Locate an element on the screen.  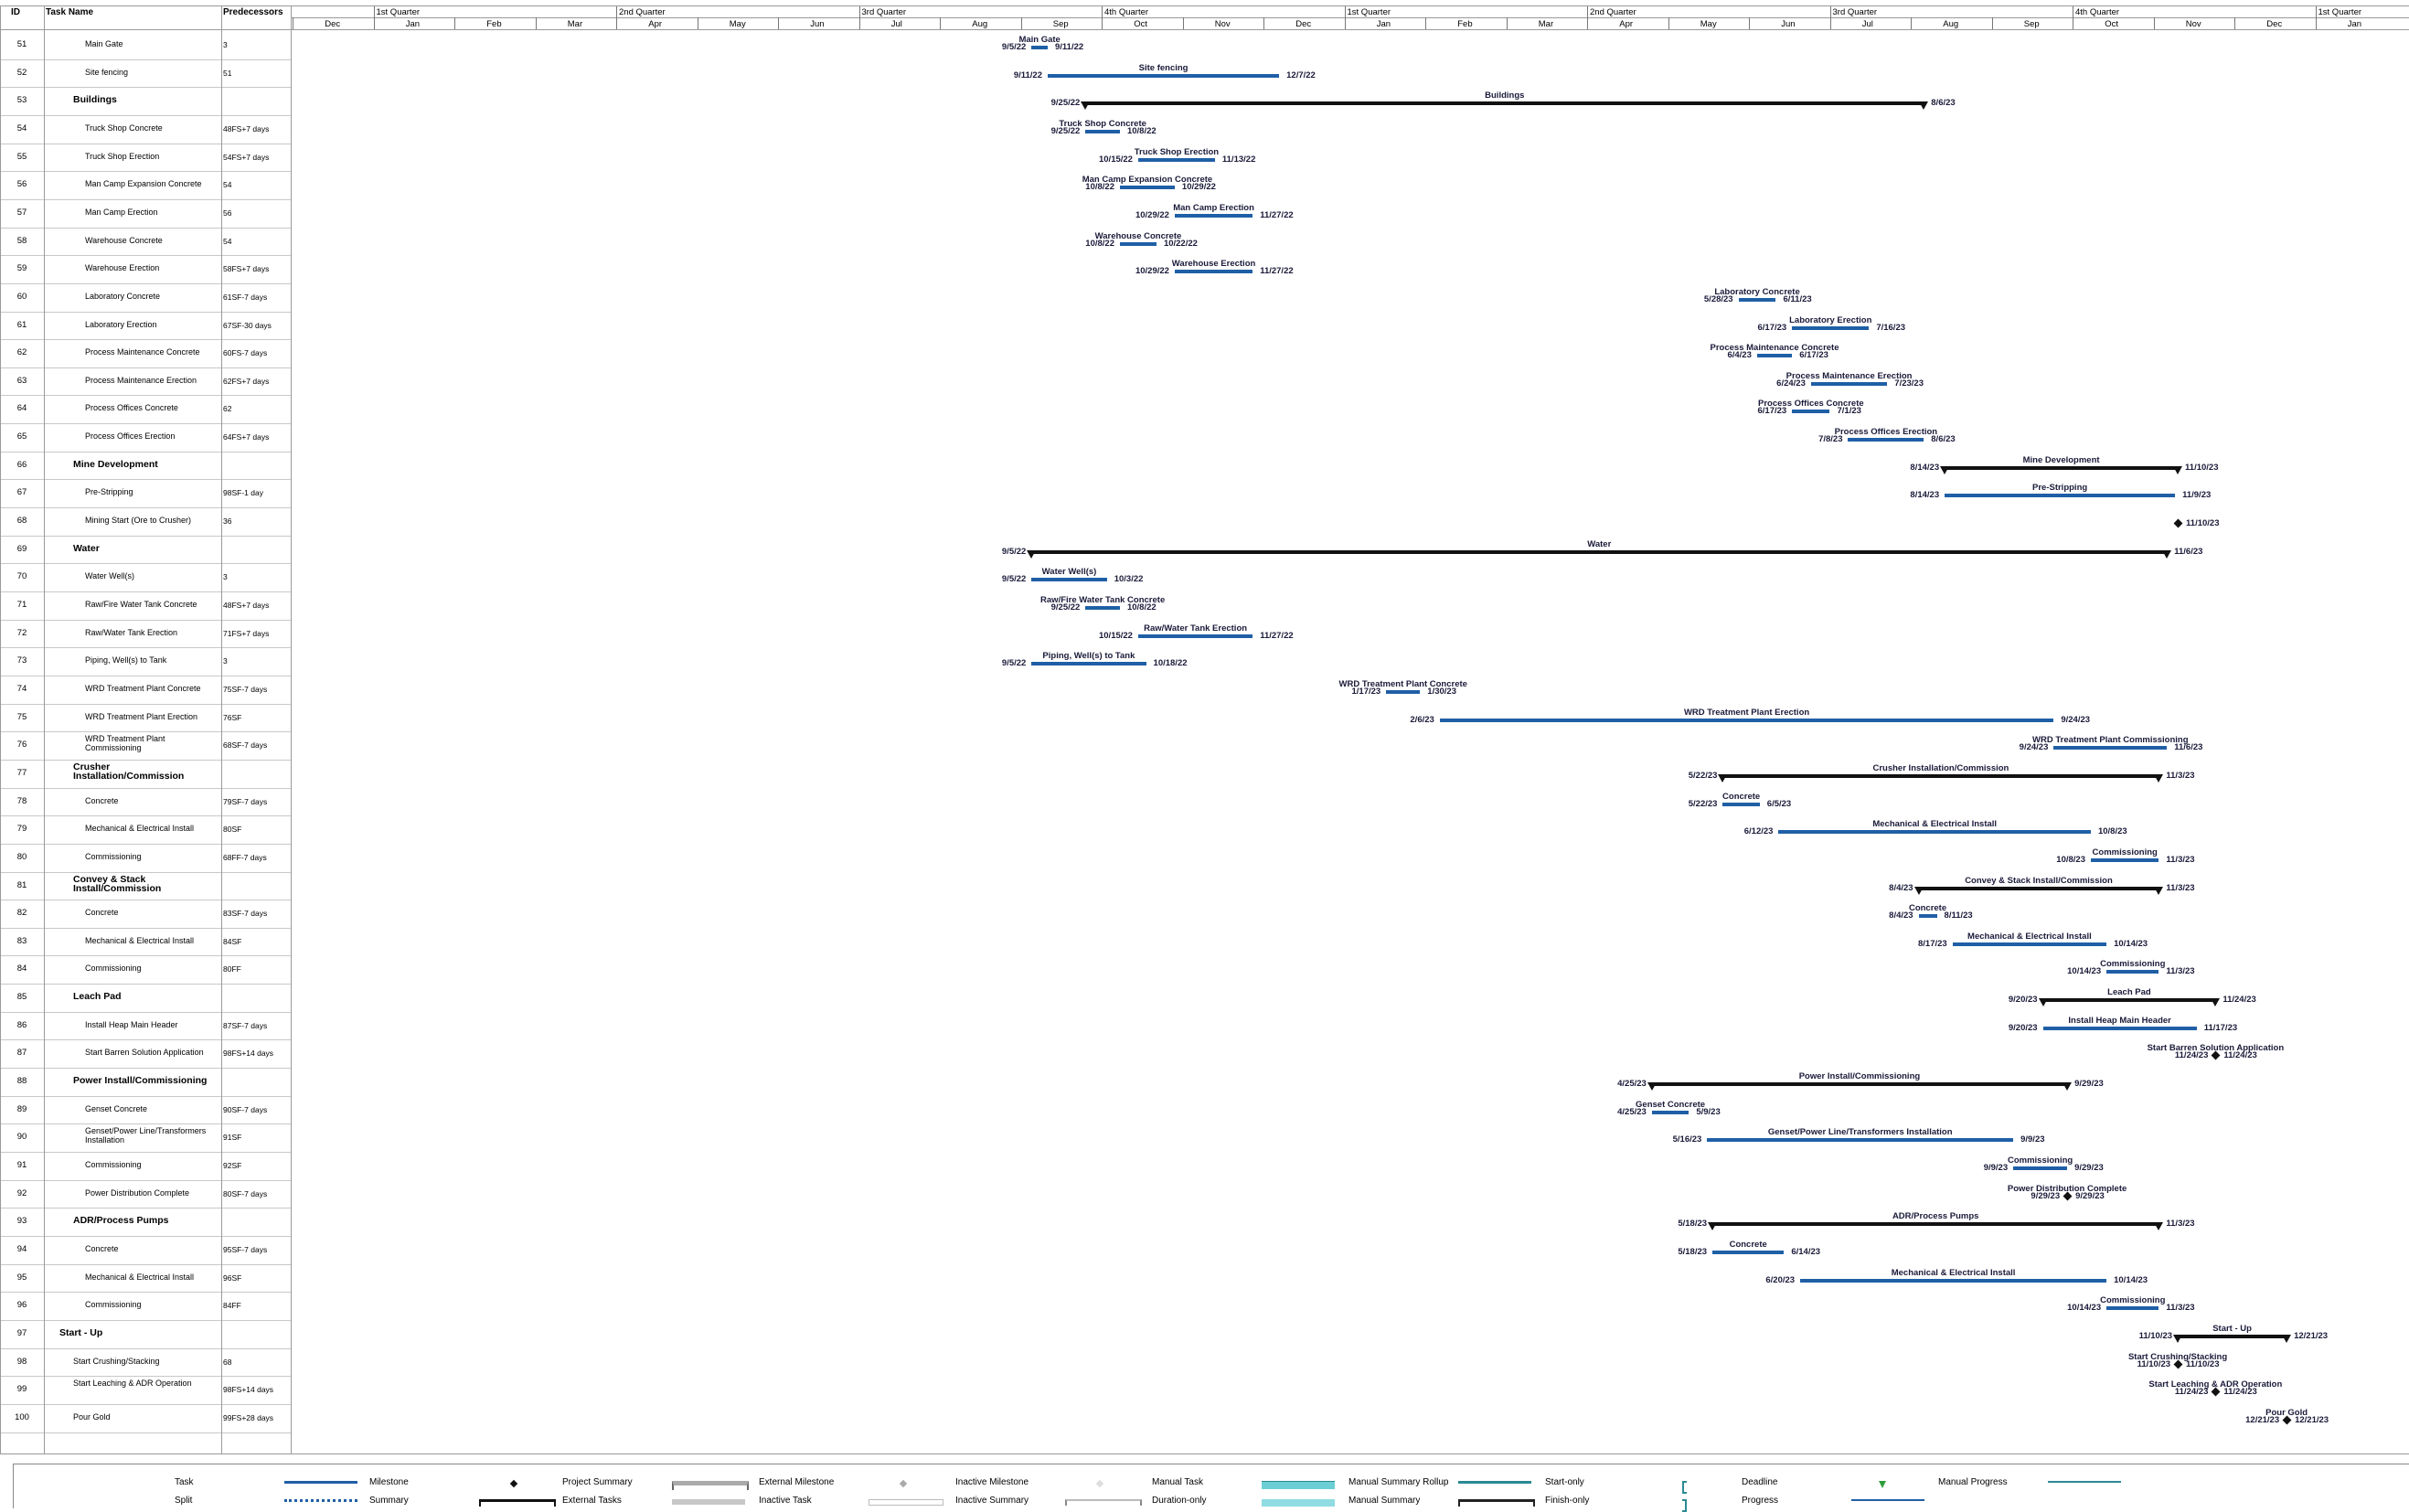
task-name: Buildings is located at coordinates (95, 100).